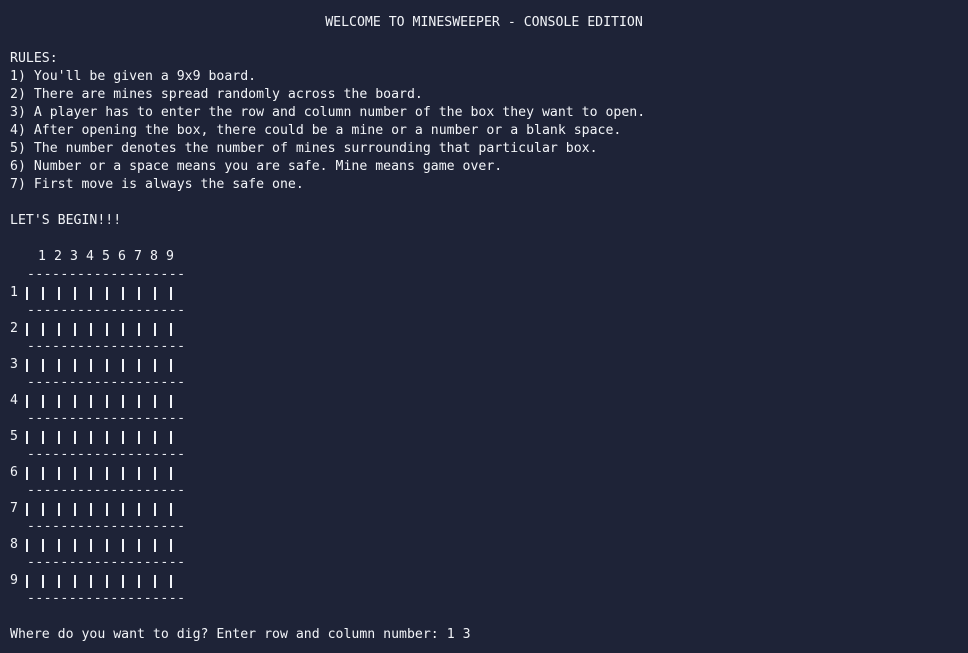  I want to click on board-row: 7, so click(484, 509).